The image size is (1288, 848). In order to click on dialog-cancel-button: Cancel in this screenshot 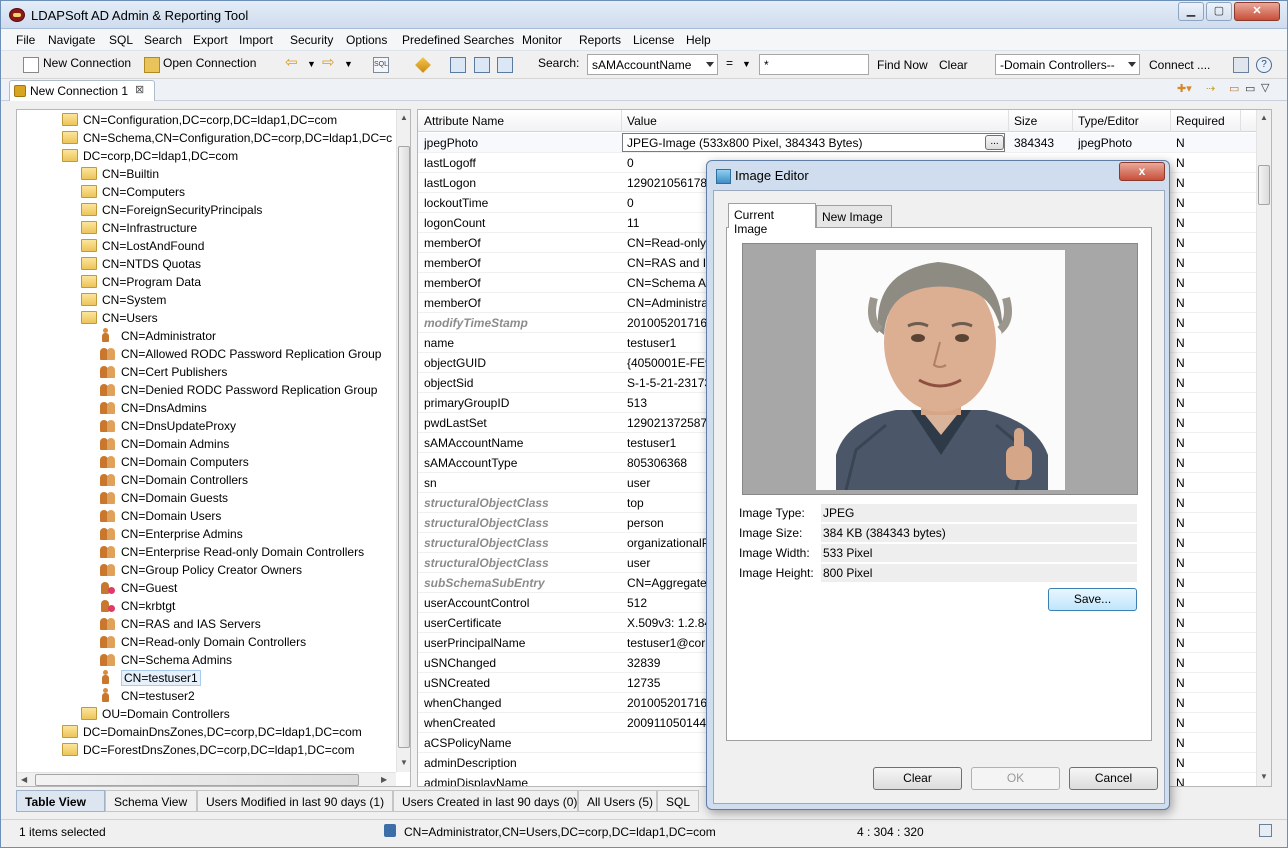, I will do `click(1113, 778)`.